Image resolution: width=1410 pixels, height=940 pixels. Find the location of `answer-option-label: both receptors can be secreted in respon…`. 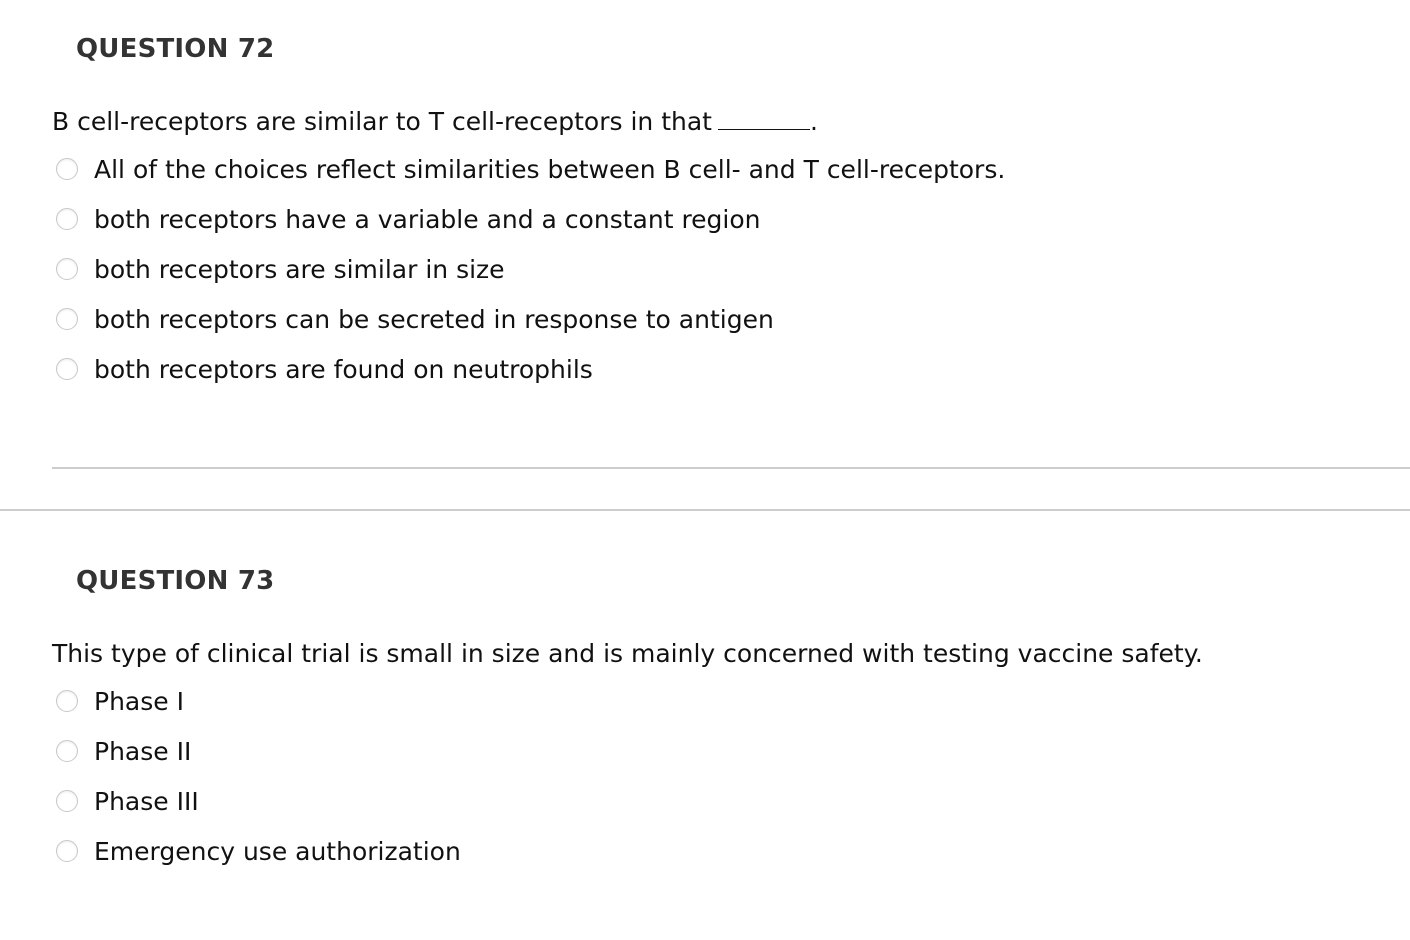

answer-option-label: both receptors can be secreted in respon… is located at coordinates (434, 319).